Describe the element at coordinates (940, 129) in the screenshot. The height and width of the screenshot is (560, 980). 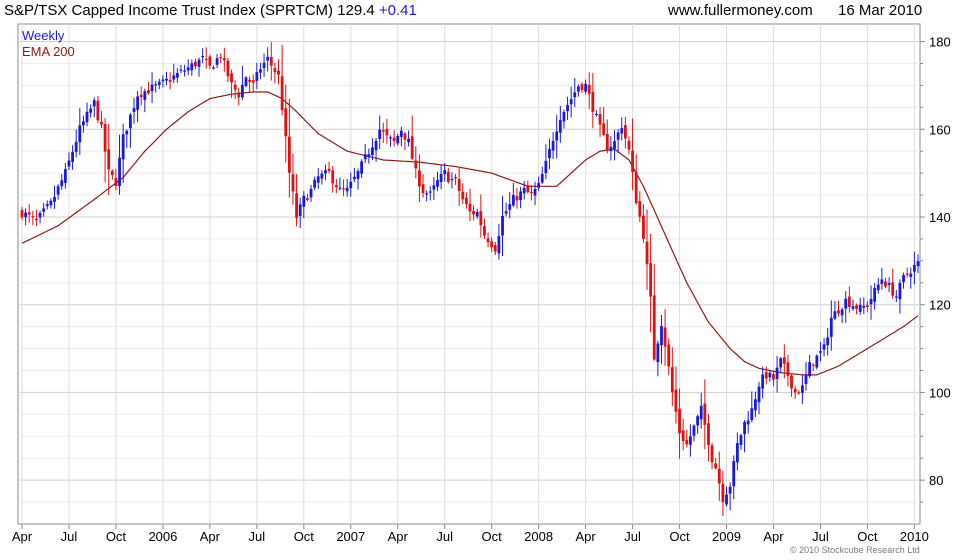
I see `y-tick-label: 160` at that location.